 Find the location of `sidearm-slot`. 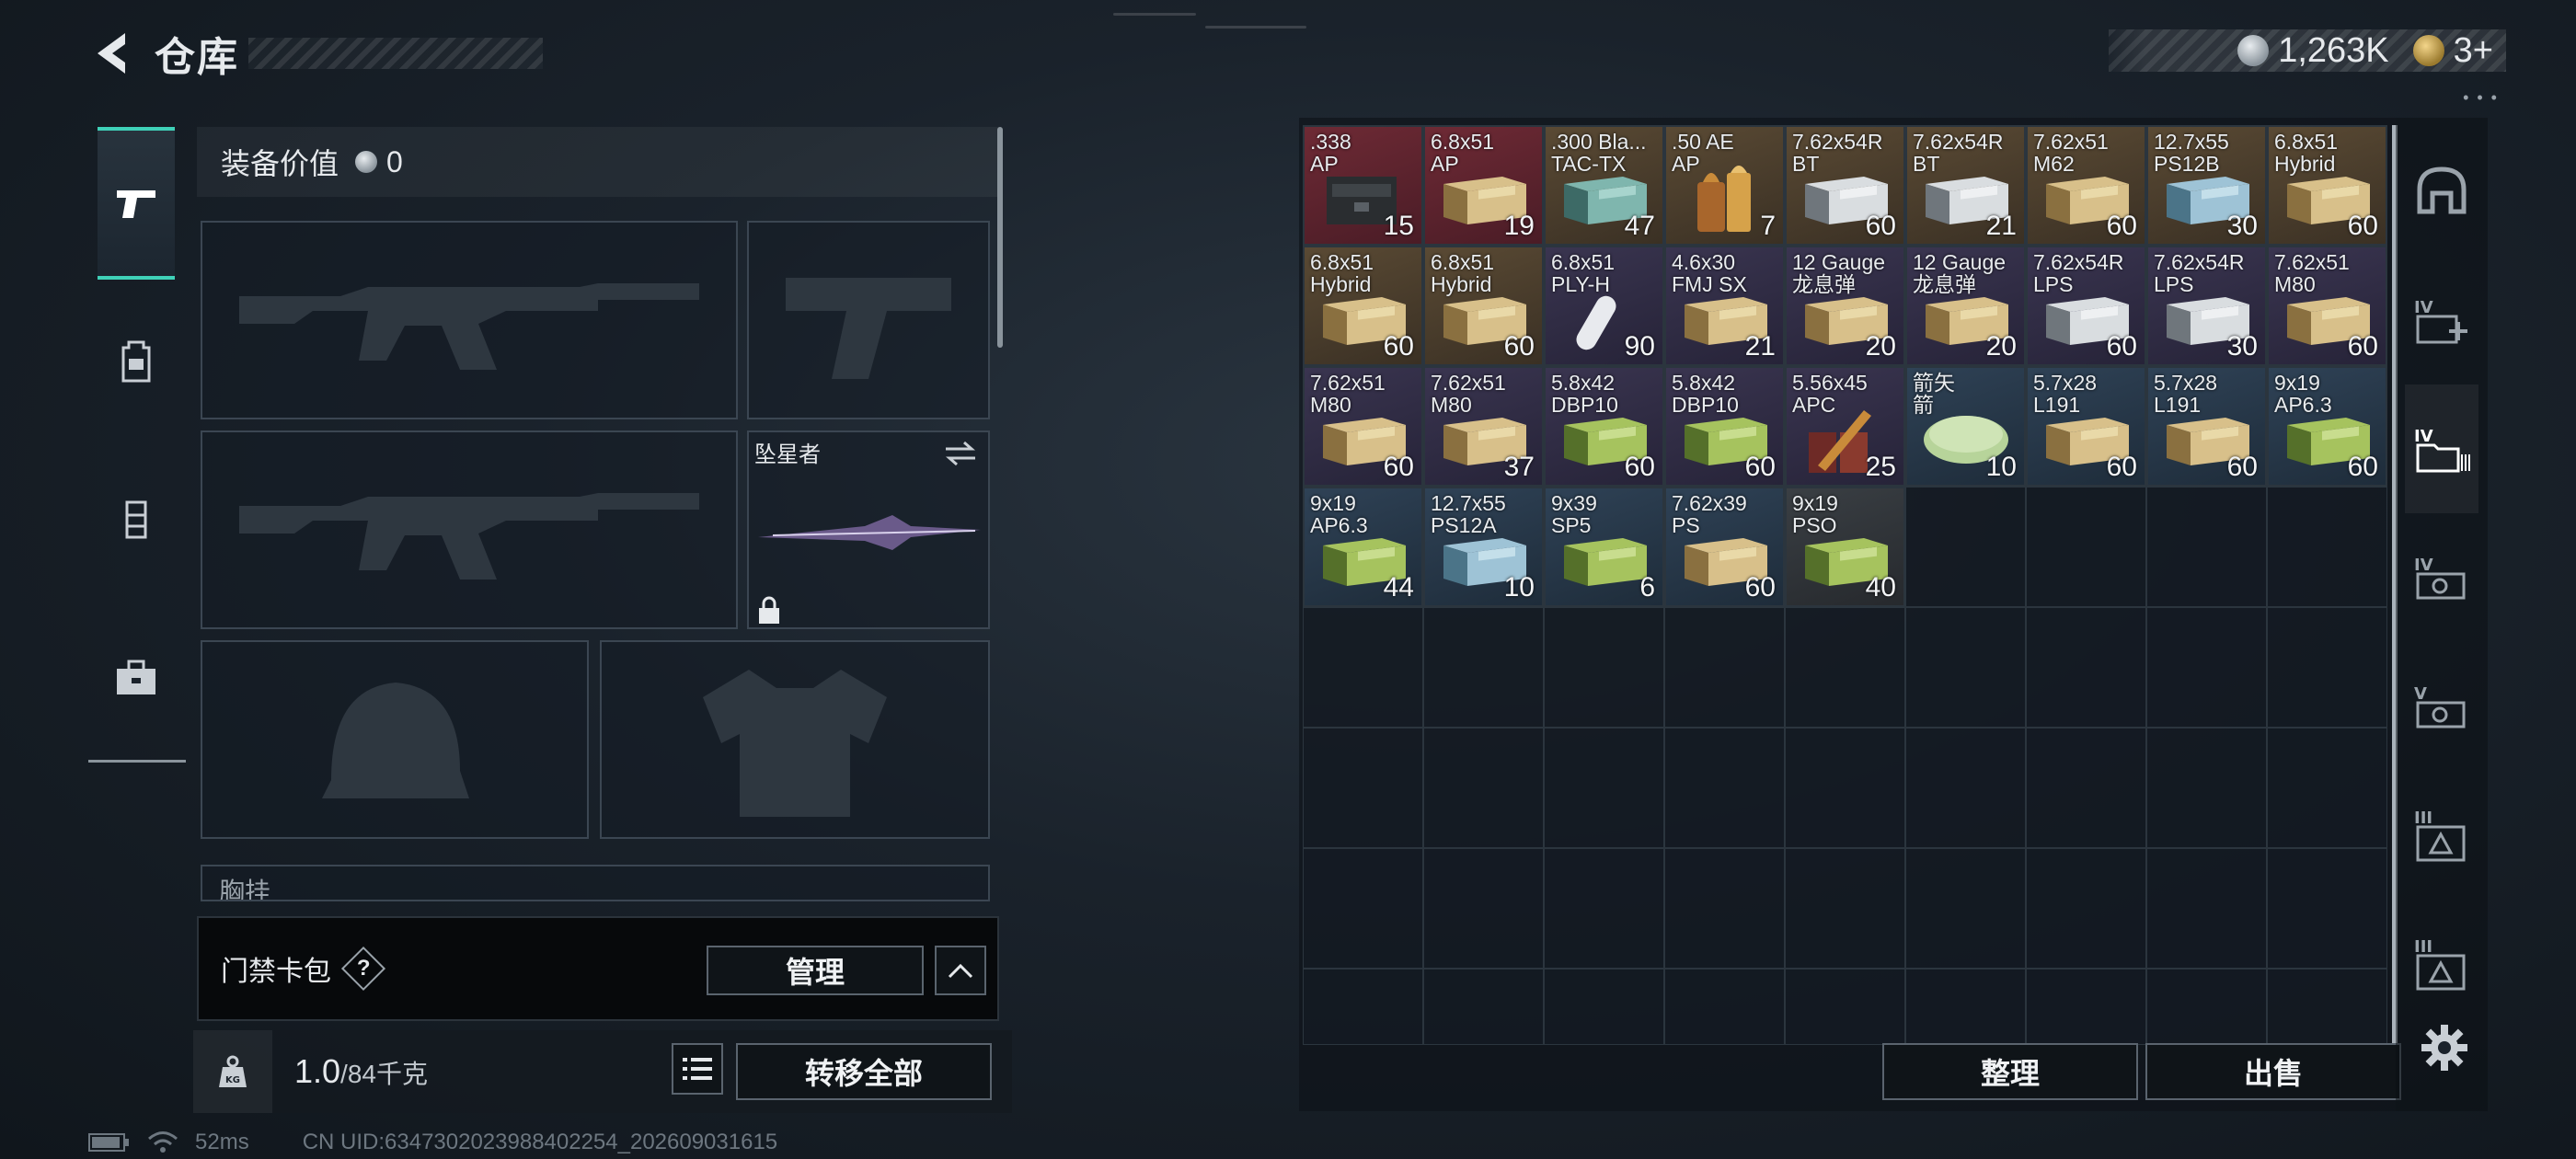

sidearm-slot is located at coordinates (868, 320).